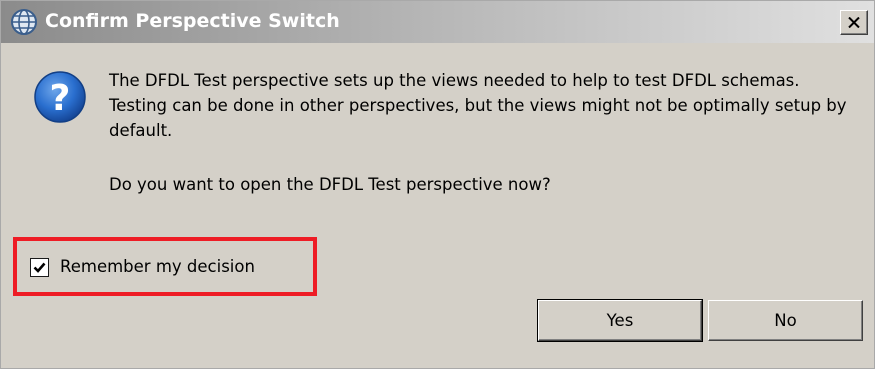  I want to click on question-icon: ?, so click(60, 97).